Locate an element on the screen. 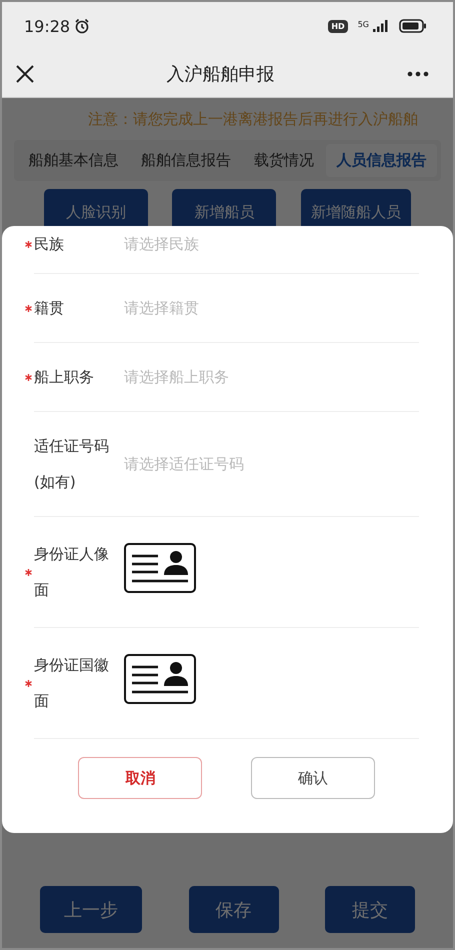 The height and width of the screenshot is (950, 455). field-label: 身份证人像面 is located at coordinates (72, 572).